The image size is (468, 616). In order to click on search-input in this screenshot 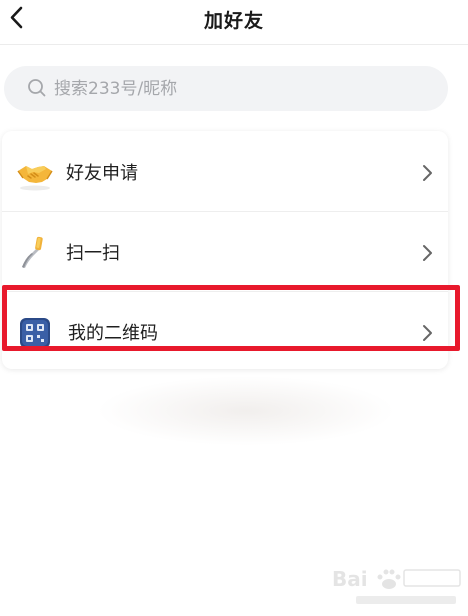, I will do `click(244, 88)`.